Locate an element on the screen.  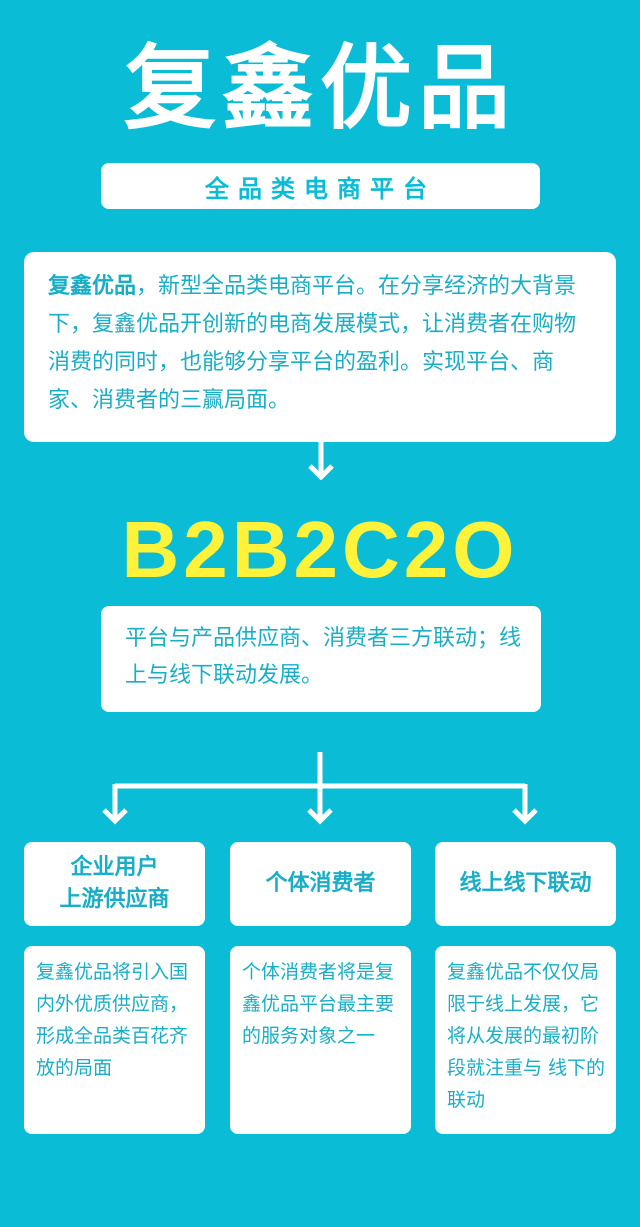
column-body-text: 个体消费者将是复鑫优品平台最主要的服务对象之一 is located at coordinates (318, 1004).